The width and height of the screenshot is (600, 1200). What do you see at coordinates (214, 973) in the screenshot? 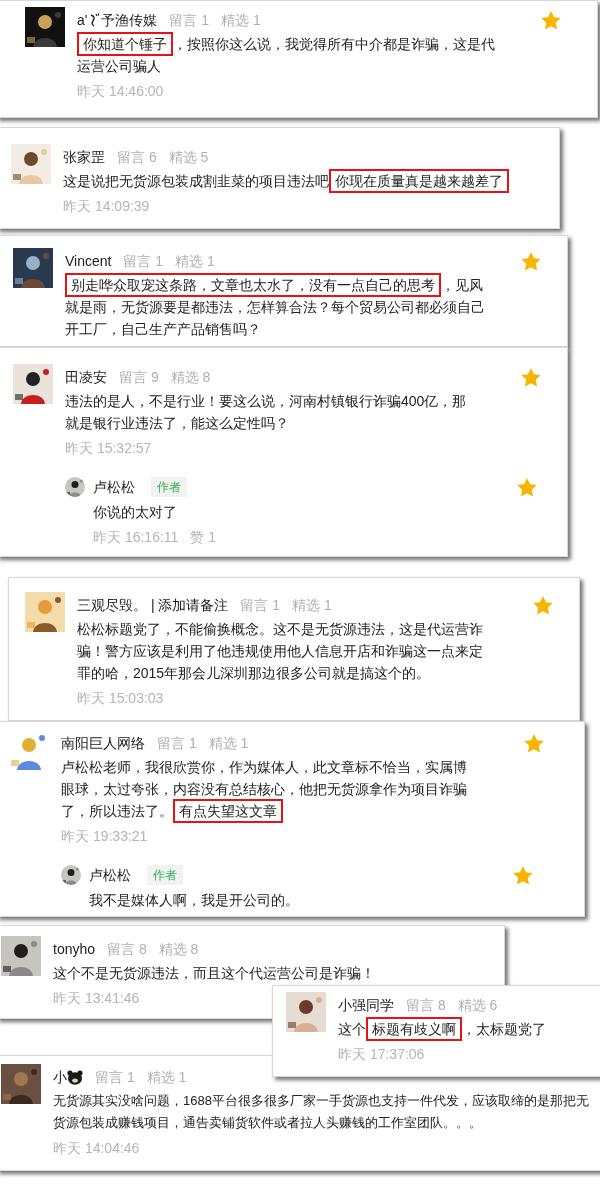
I see `comment-text: 这个不是无货源违法，而且这个代运营公司是诈骗！` at bounding box center [214, 973].